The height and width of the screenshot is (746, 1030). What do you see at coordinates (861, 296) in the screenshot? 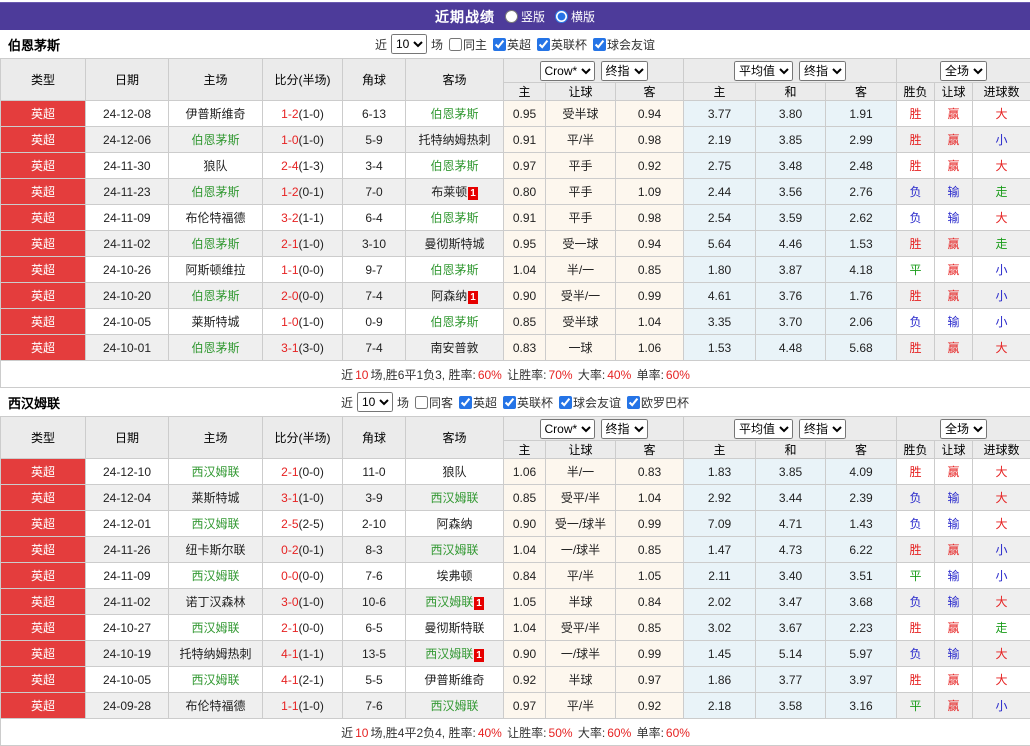
I see `avg-away-odds: 1.76` at bounding box center [861, 296].